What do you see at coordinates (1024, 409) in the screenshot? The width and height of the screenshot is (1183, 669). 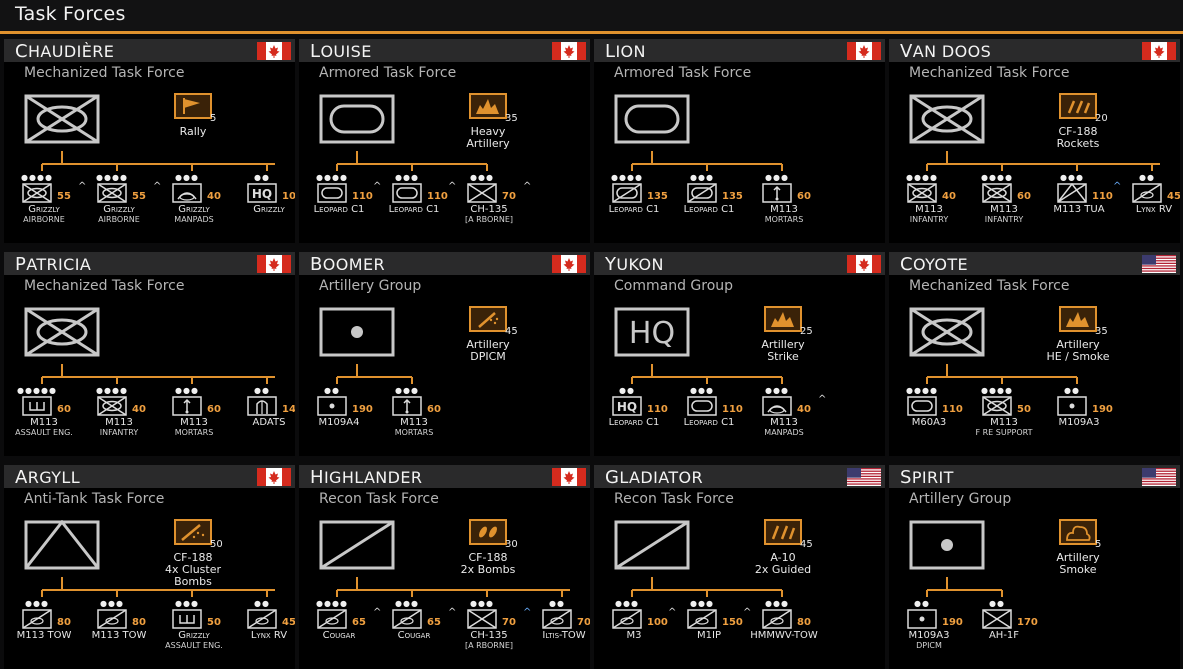 I see `unit-cost: 50` at bounding box center [1024, 409].